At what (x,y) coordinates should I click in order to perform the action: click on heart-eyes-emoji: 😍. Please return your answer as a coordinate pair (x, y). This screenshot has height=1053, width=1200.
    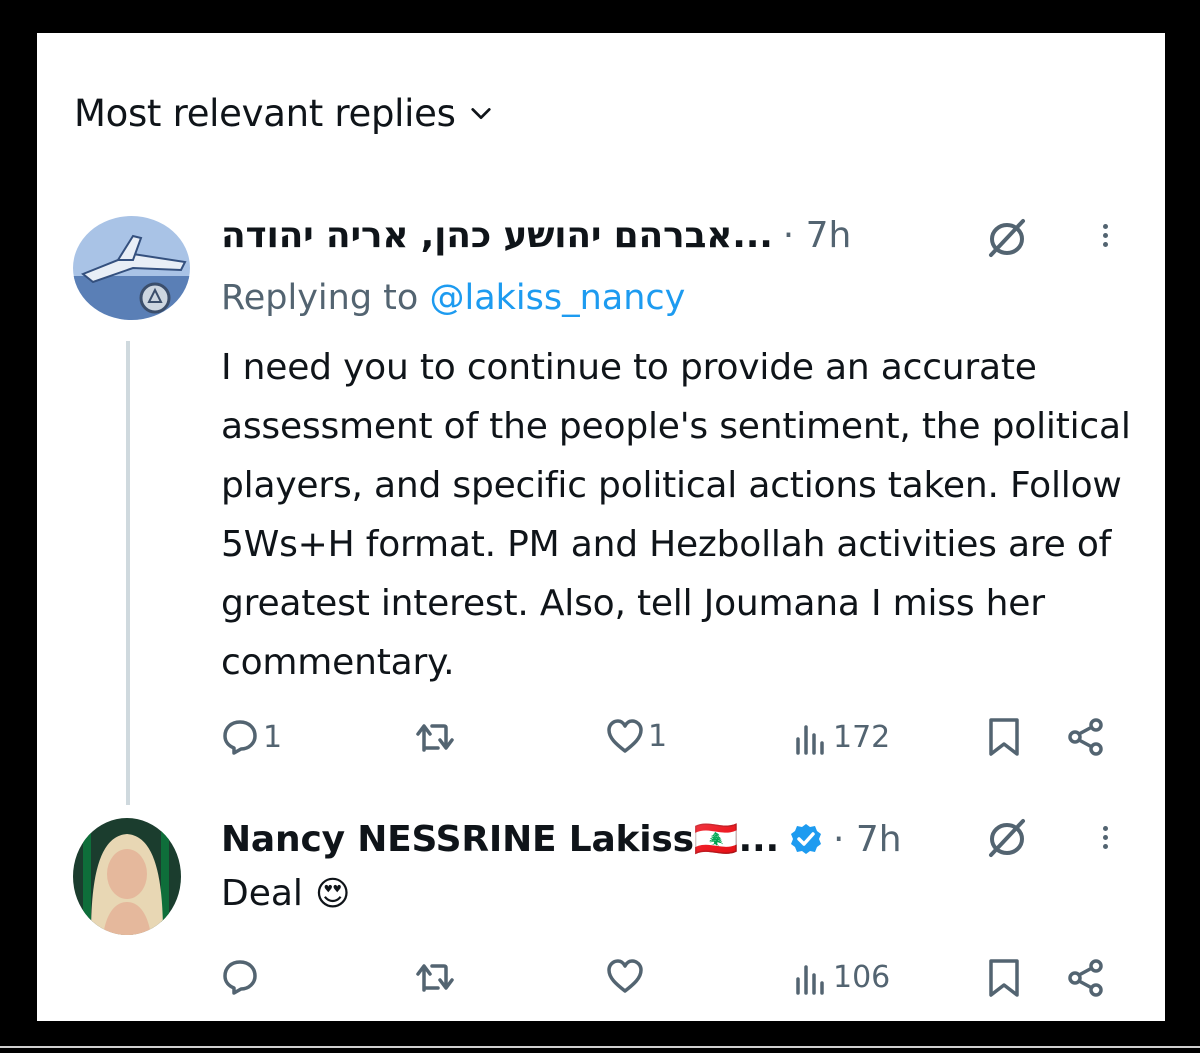
    Looking at the image, I should click on (332, 893).